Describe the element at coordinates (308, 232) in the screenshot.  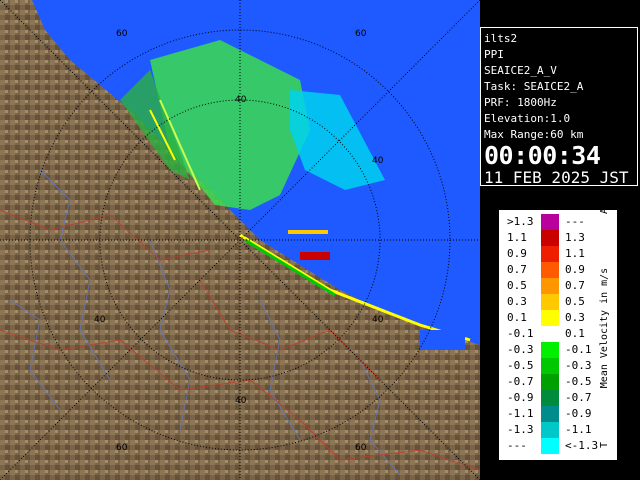
I see `orange-echo` at that location.